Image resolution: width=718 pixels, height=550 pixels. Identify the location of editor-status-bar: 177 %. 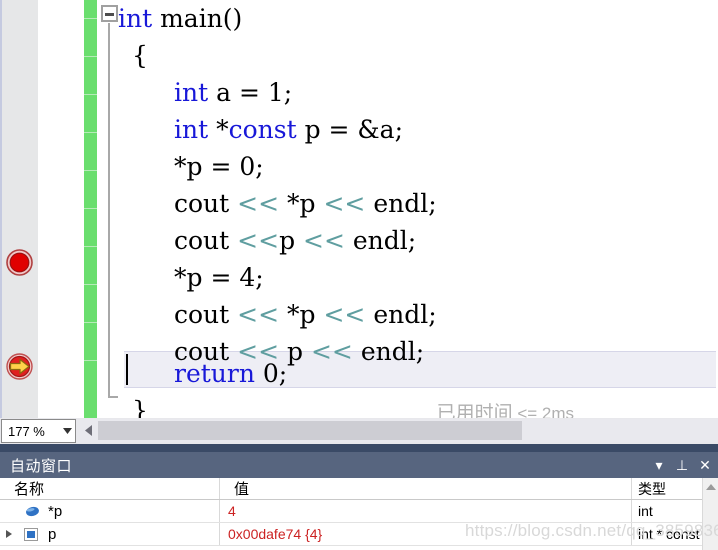
(359, 431).